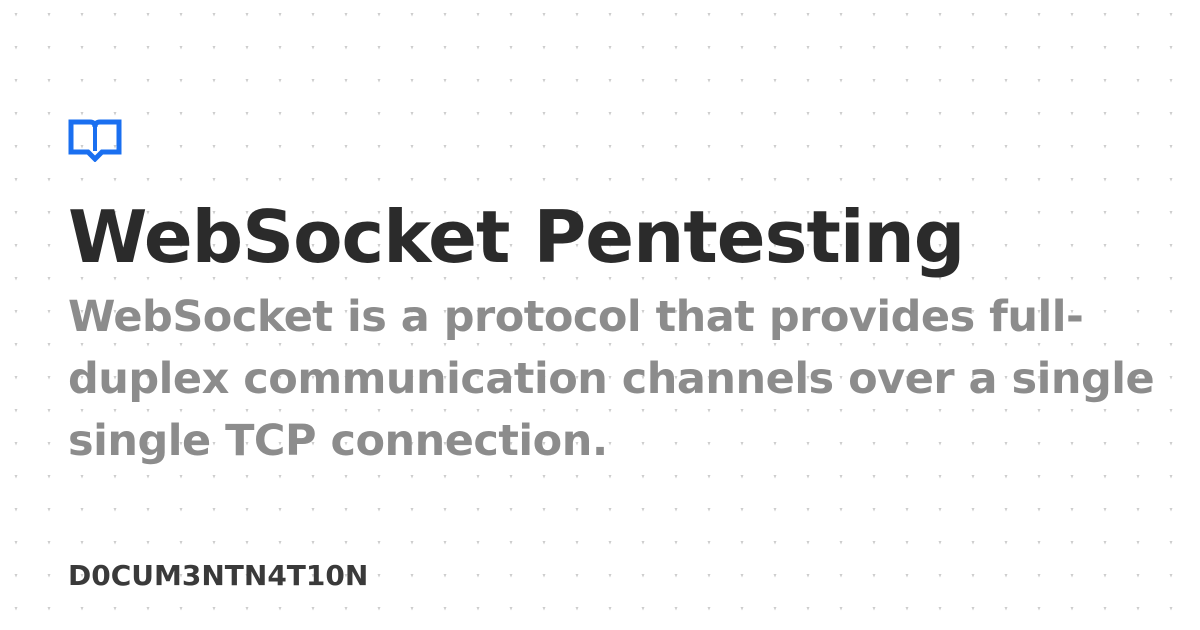 The width and height of the screenshot is (1200, 630). Describe the element at coordinates (95, 140) in the screenshot. I see `book-open-icon` at that location.